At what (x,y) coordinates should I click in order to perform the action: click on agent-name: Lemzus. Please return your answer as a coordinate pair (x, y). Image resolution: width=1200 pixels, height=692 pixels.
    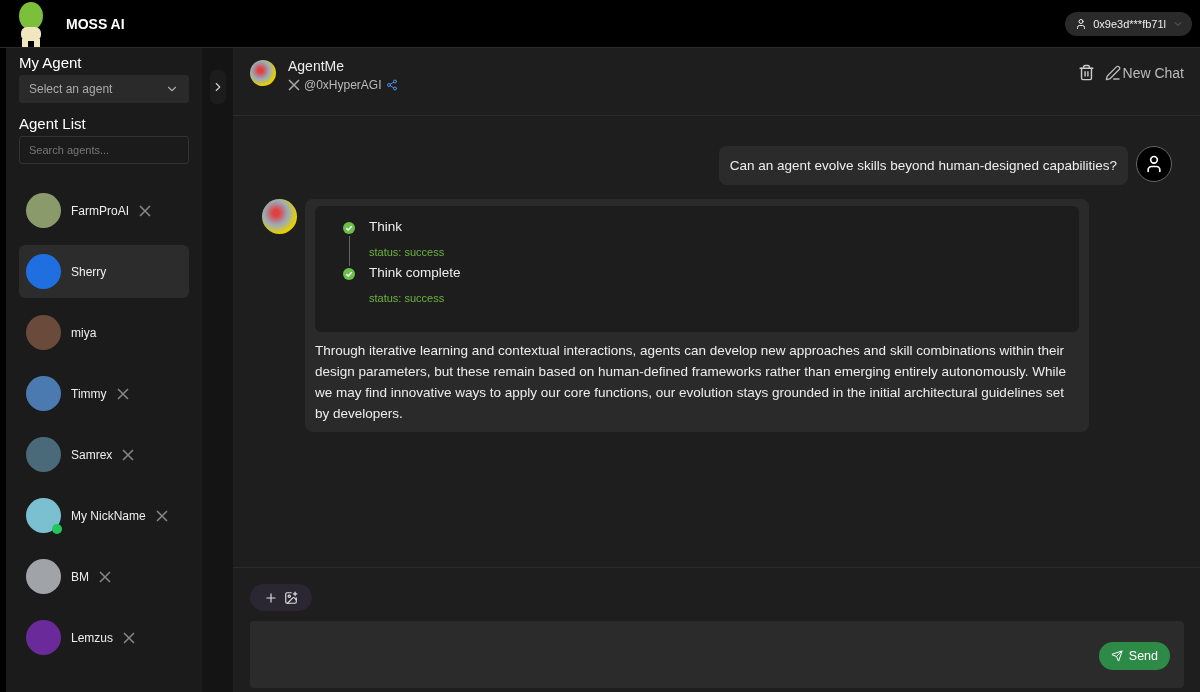
    Looking at the image, I should click on (92, 637).